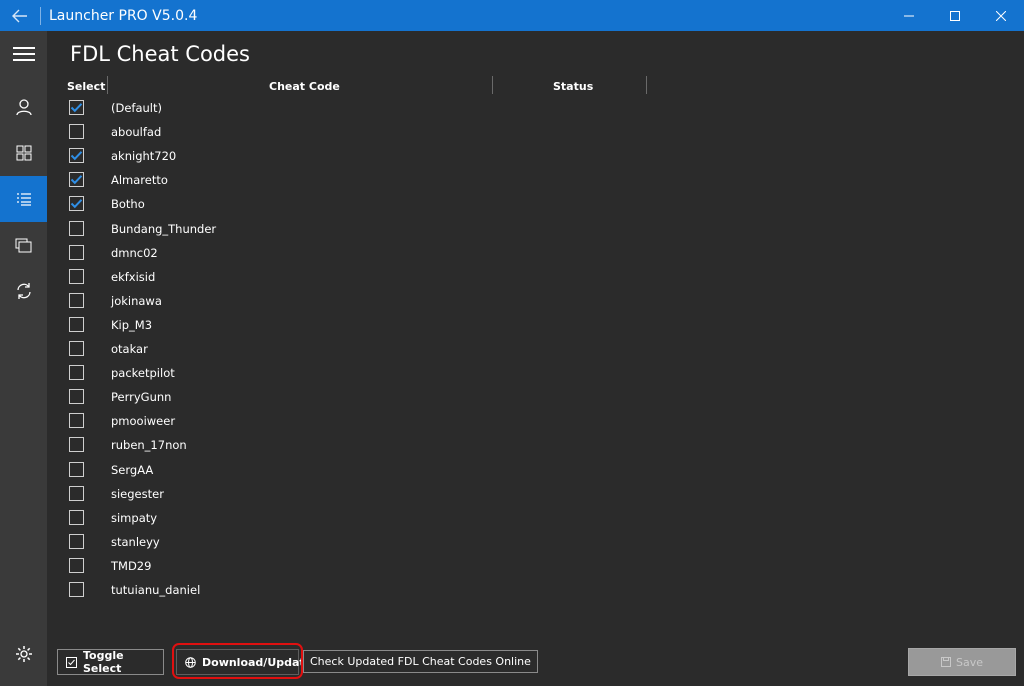  I want to click on list-item: SergAA, so click(535, 471).